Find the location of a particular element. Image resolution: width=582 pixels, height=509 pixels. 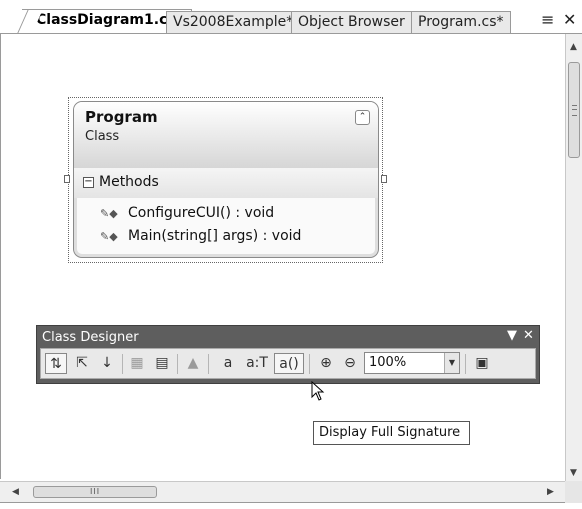

class-shape-header: Program Class ⌃ is located at coordinates (226, 135).